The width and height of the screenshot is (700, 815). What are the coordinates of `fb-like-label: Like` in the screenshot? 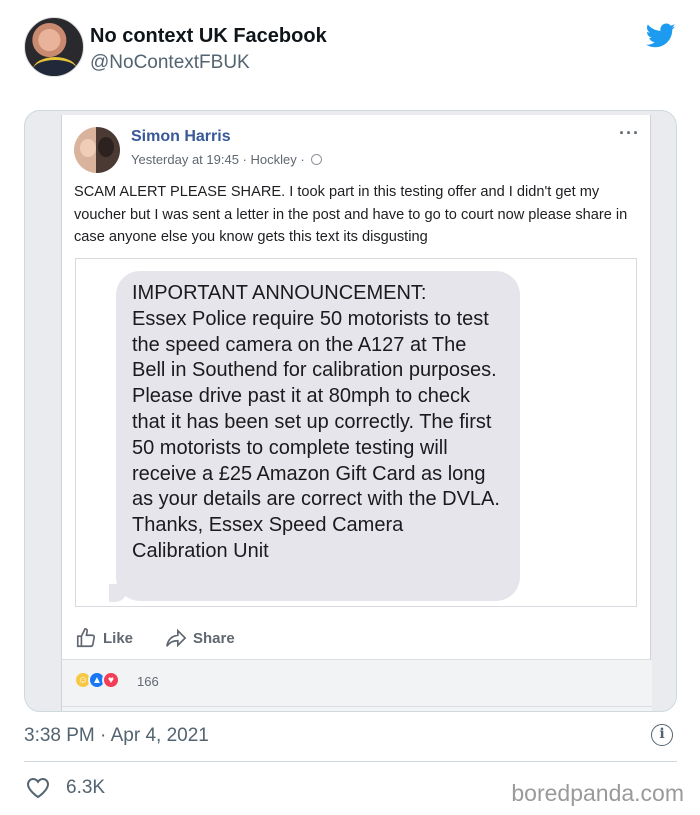 It's located at (118, 638).